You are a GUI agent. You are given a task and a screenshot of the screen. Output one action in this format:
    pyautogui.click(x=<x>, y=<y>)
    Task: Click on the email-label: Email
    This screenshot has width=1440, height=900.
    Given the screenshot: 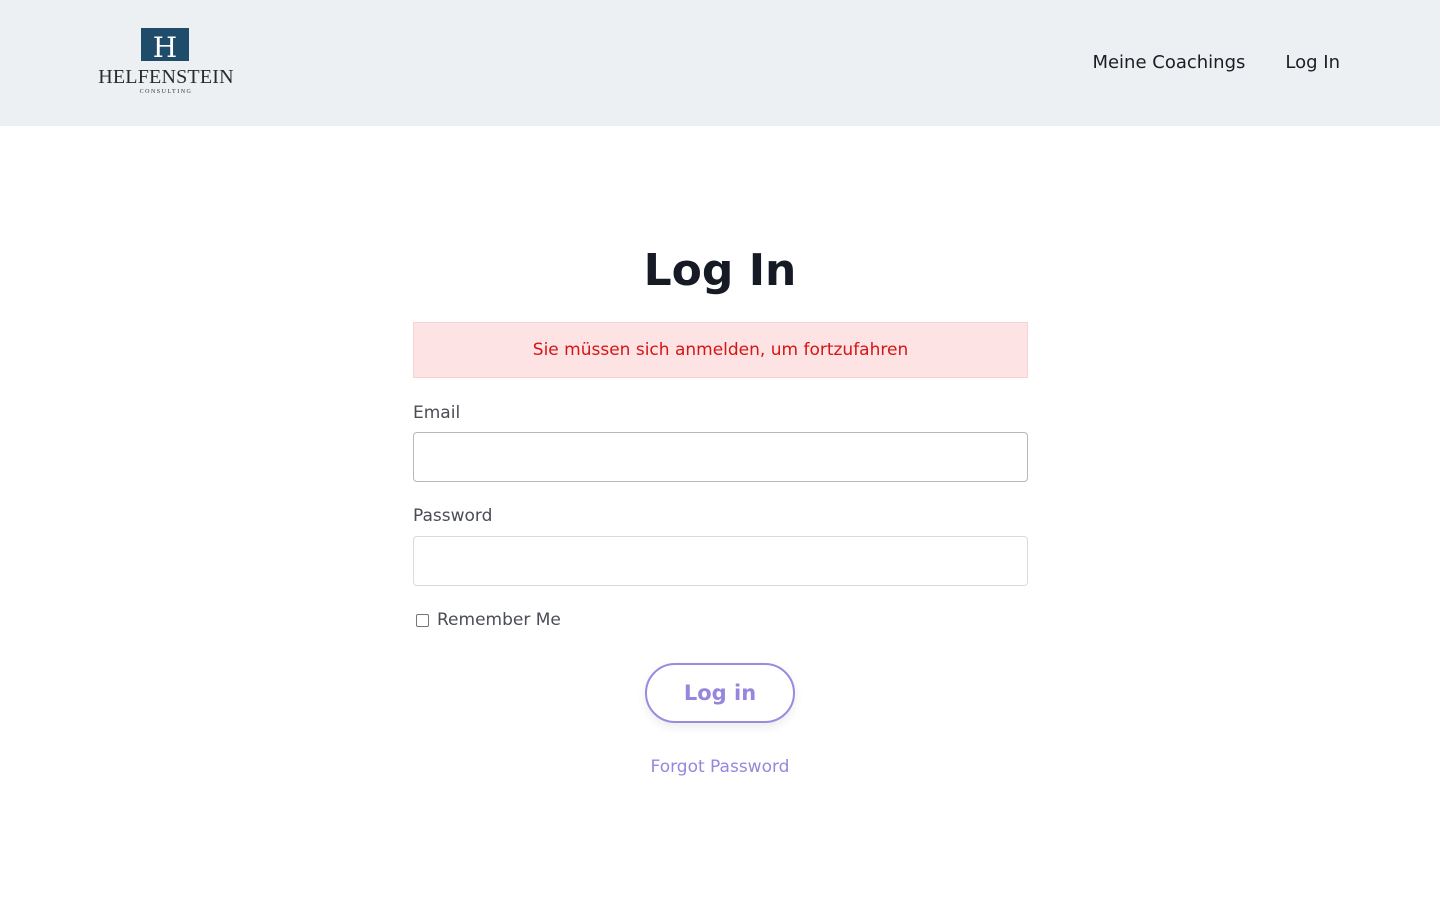 What is the action you would take?
    pyautogui.click(x=437, y=413)
    